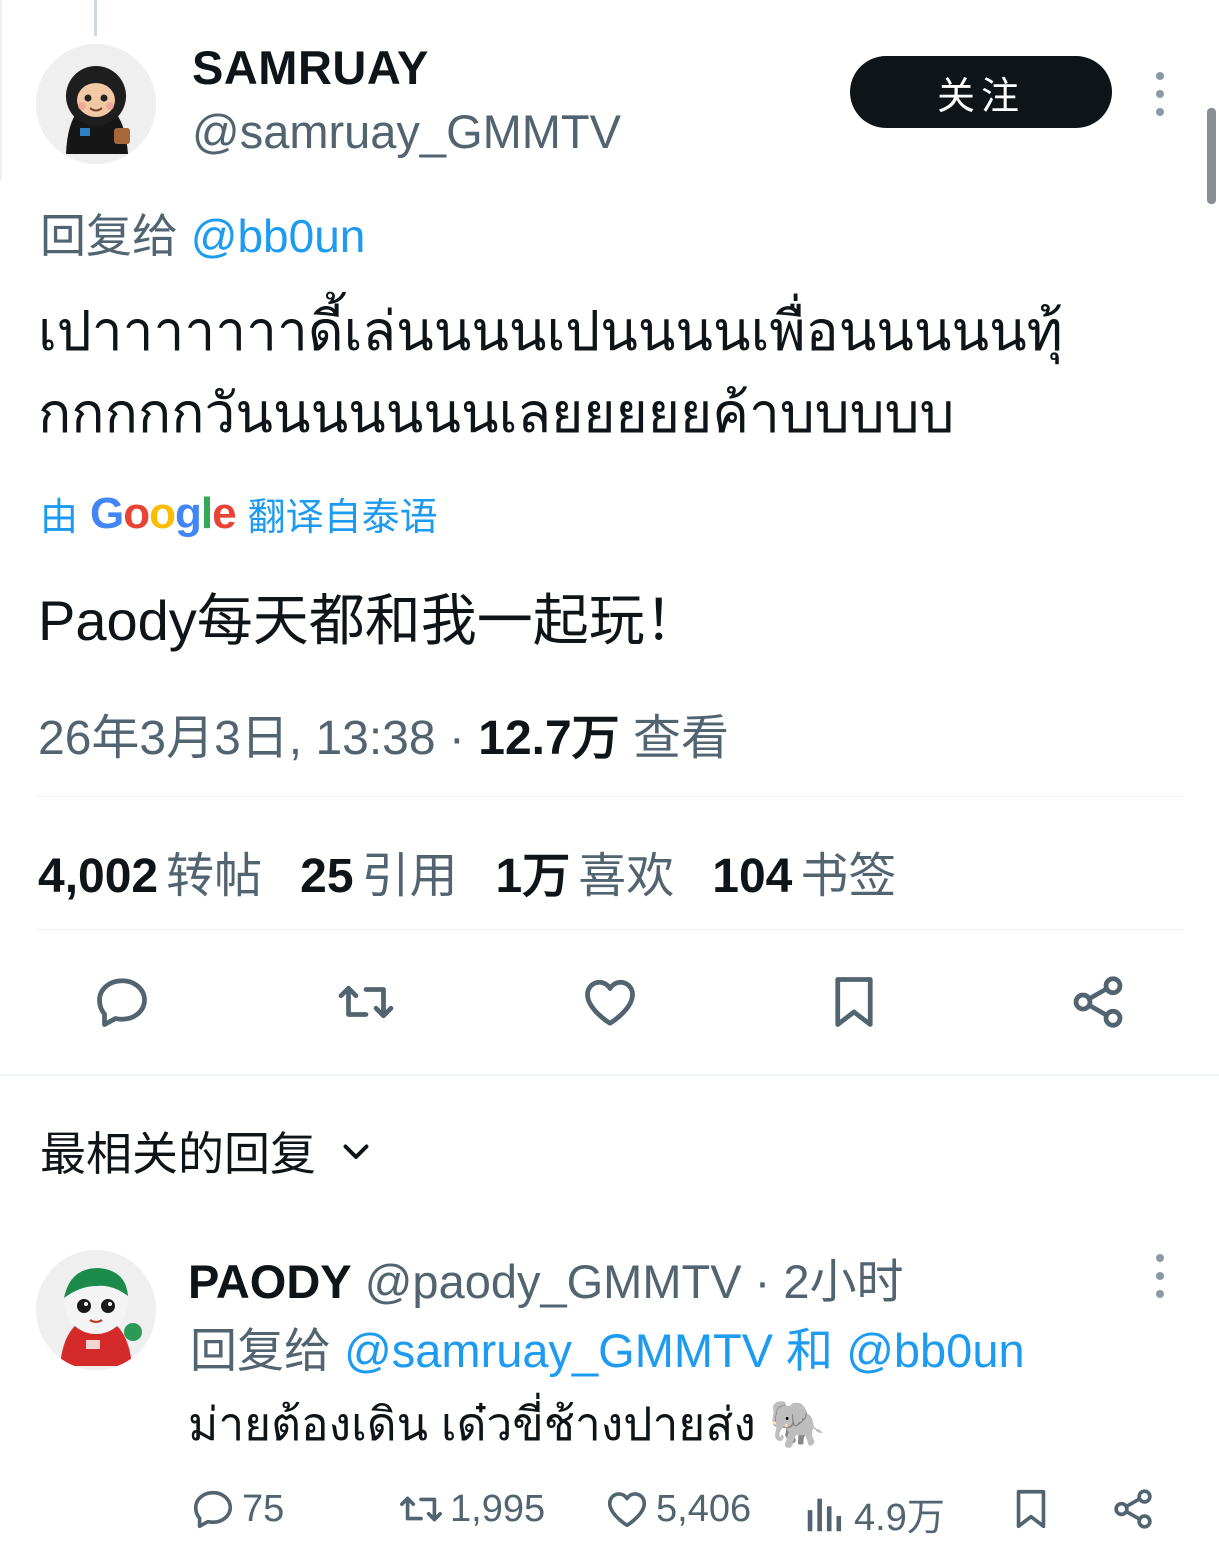 This screenshot has width=1219, height=1557. What do you see at coordinates (829, 1281) in the screenshot?
I see `reply-time: · 2小时` at bounding box center [829, 1281].